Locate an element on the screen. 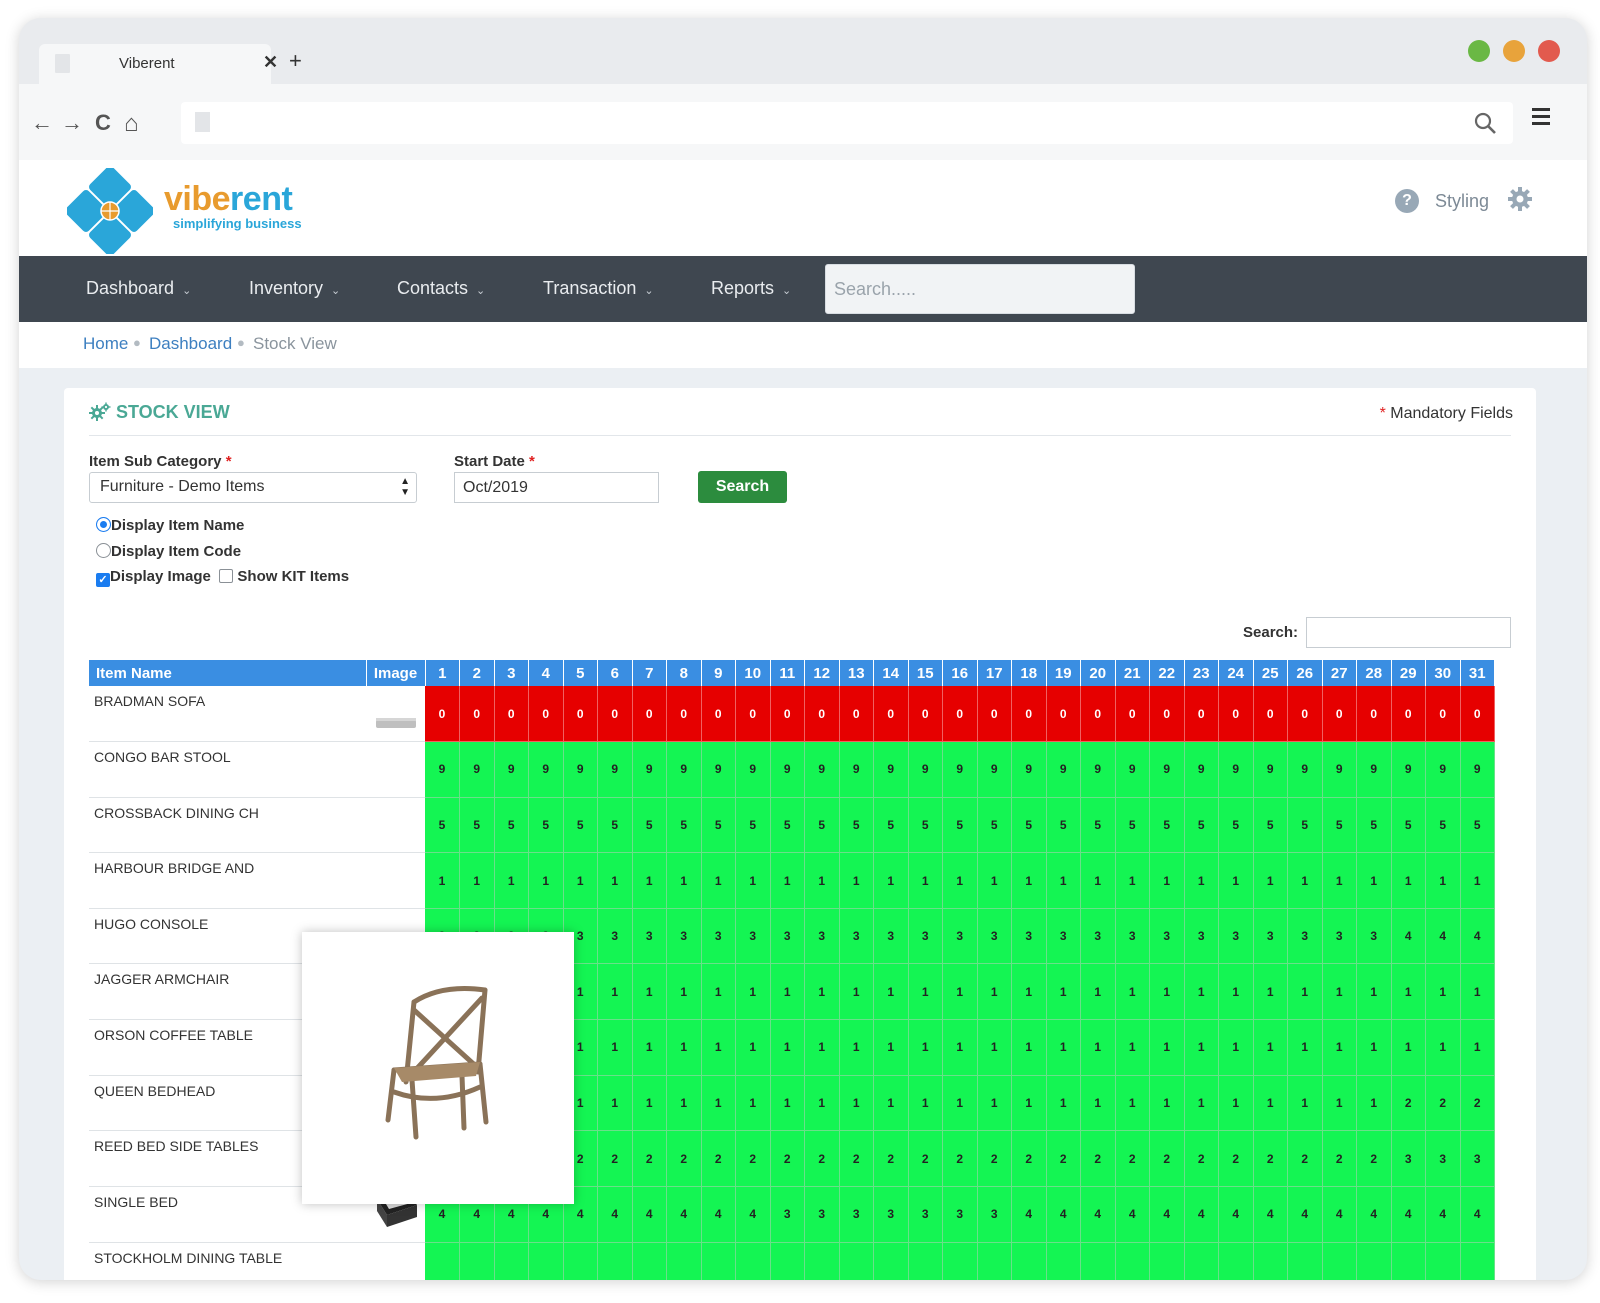 The width and height of the screenshot is (1600, 1303). styling-link: Styling is located at coordinates (1462, 201).